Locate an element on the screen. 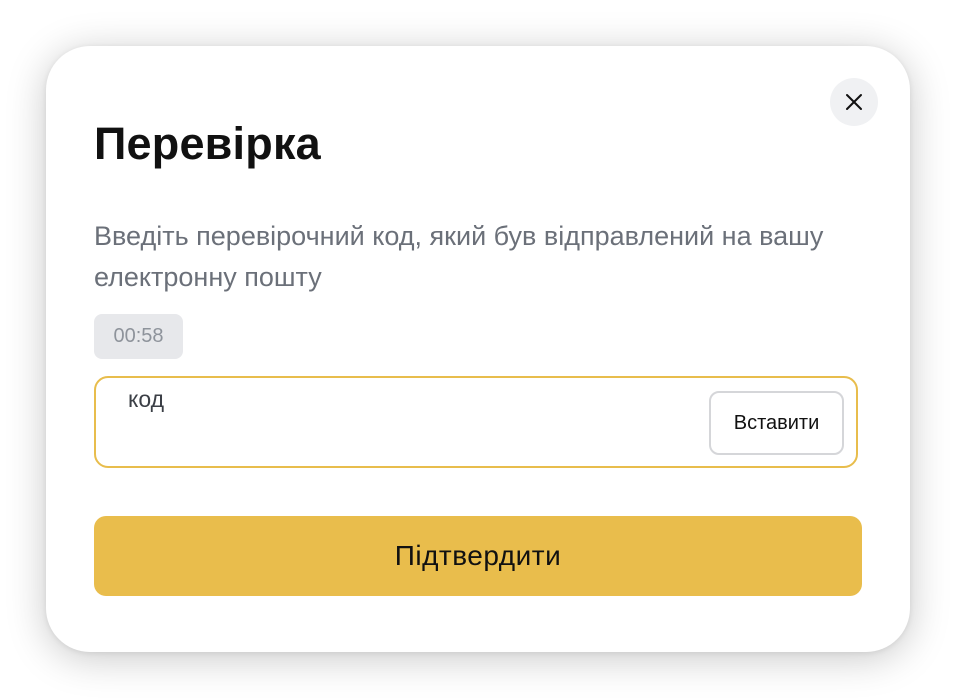  confirm-button: Підтвердити is located at coordinates (478, 556).